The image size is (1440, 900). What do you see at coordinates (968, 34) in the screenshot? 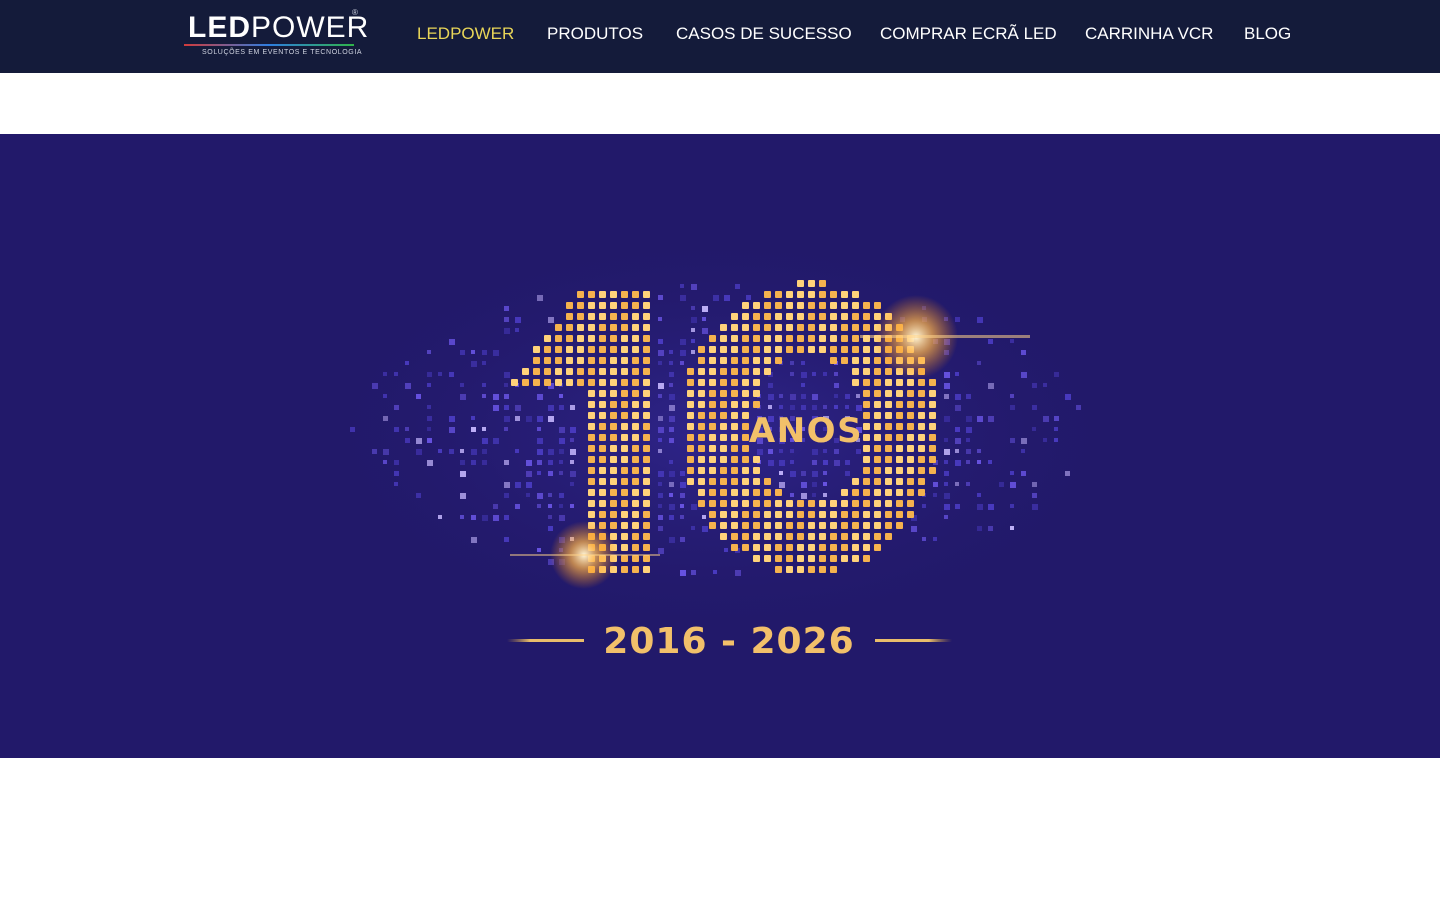
I see `nav-item-comprar-ecra-led: COMPRAR ECRÃ LED` at bounding box center [968, 34].